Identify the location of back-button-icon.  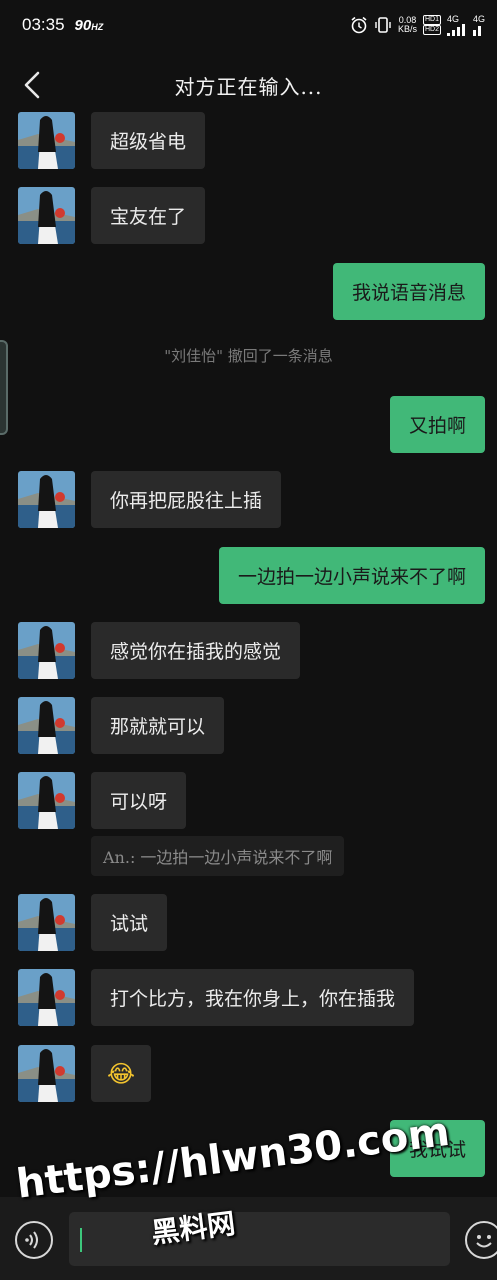
(33, 85).